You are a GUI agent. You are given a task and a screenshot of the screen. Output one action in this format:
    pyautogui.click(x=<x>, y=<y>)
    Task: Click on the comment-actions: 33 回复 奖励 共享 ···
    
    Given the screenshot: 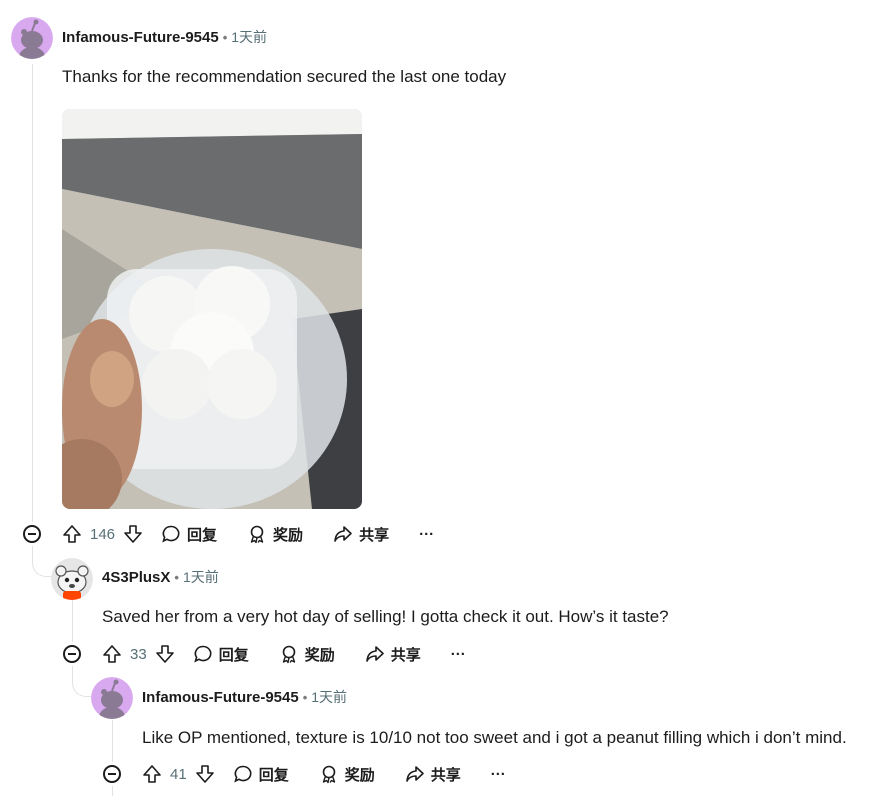 What is the action you would take?
    pyautogui.click(x=284, y=654)
    